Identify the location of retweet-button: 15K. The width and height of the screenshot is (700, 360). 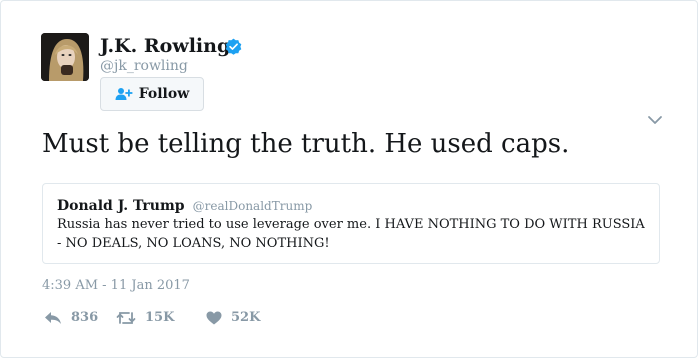
(161, 317).